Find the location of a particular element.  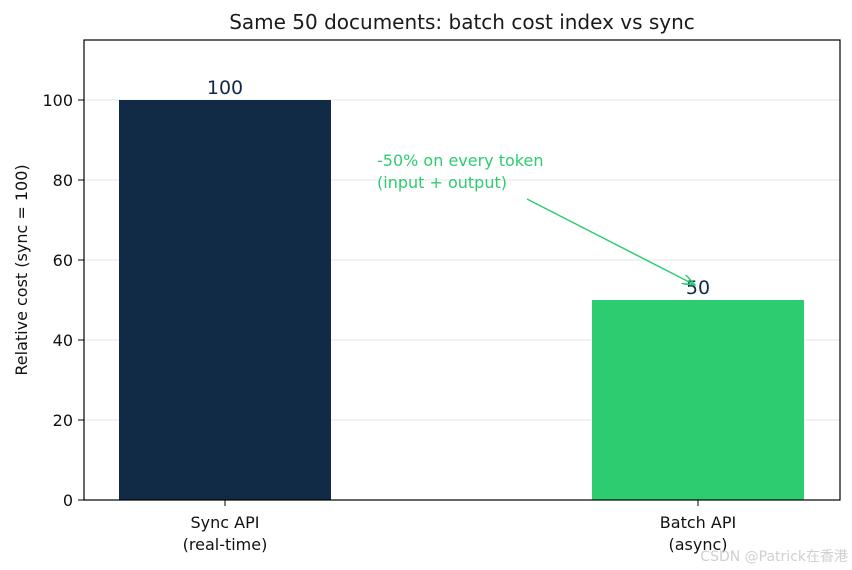

annotation-text: (input + output) is located at coordinates (442, 182).